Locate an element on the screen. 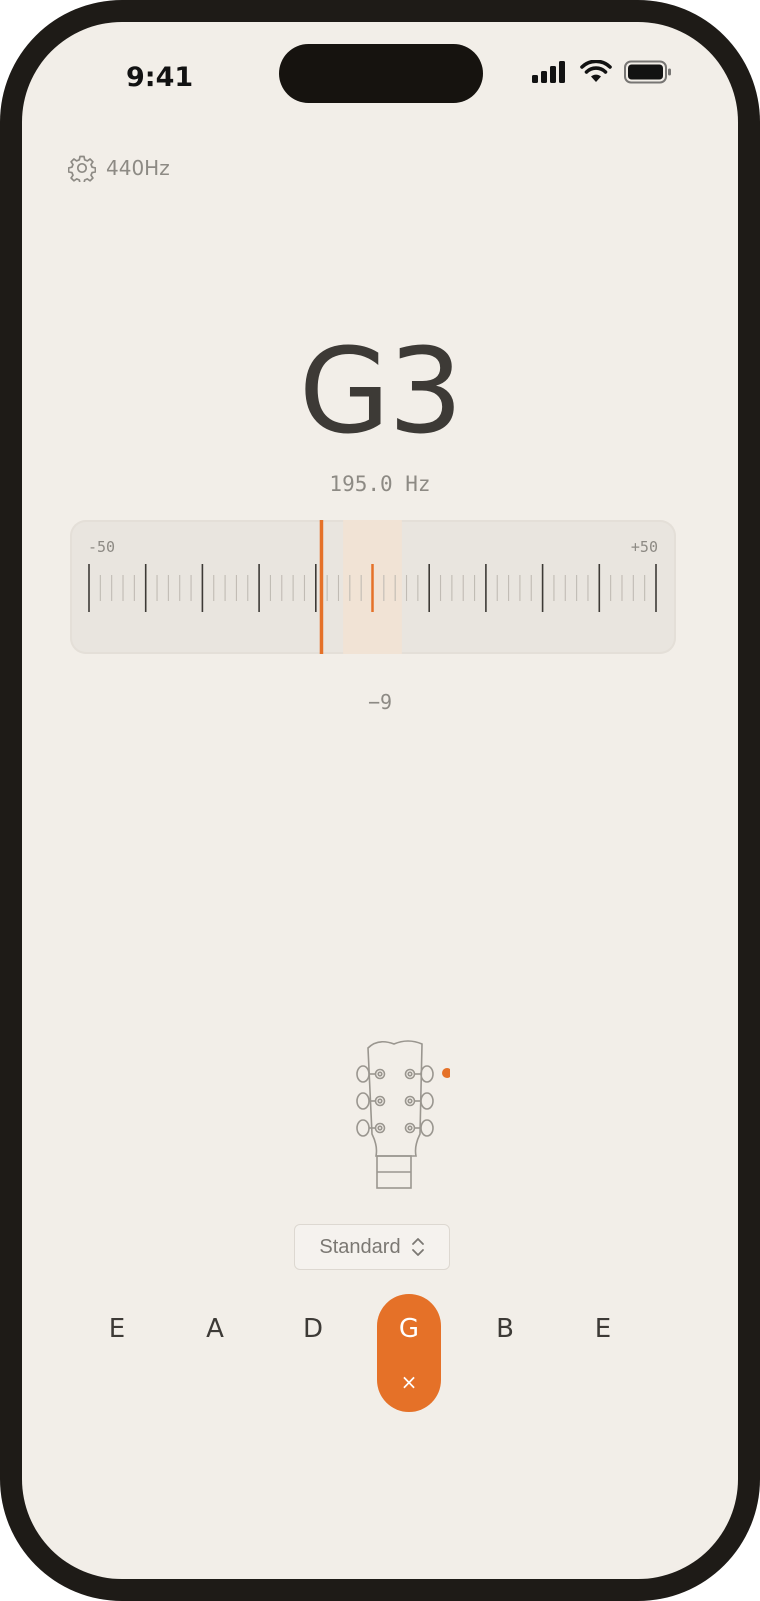 This screenshot has height=1601, width=760. detected-note: G3 is located at coordinates (381, 391).